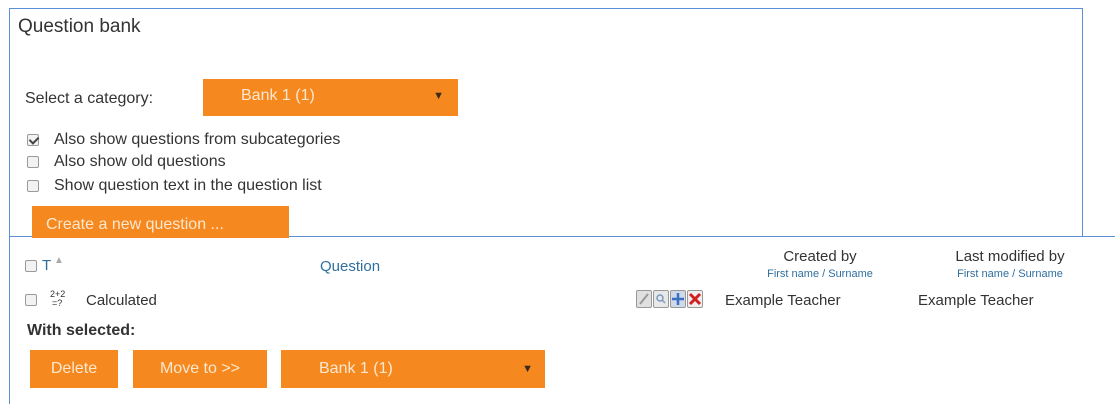  What do you see at coordinates (33, 186) in the screenshot?
I see `show-text-checkbox` at bounding box center [33, 186].